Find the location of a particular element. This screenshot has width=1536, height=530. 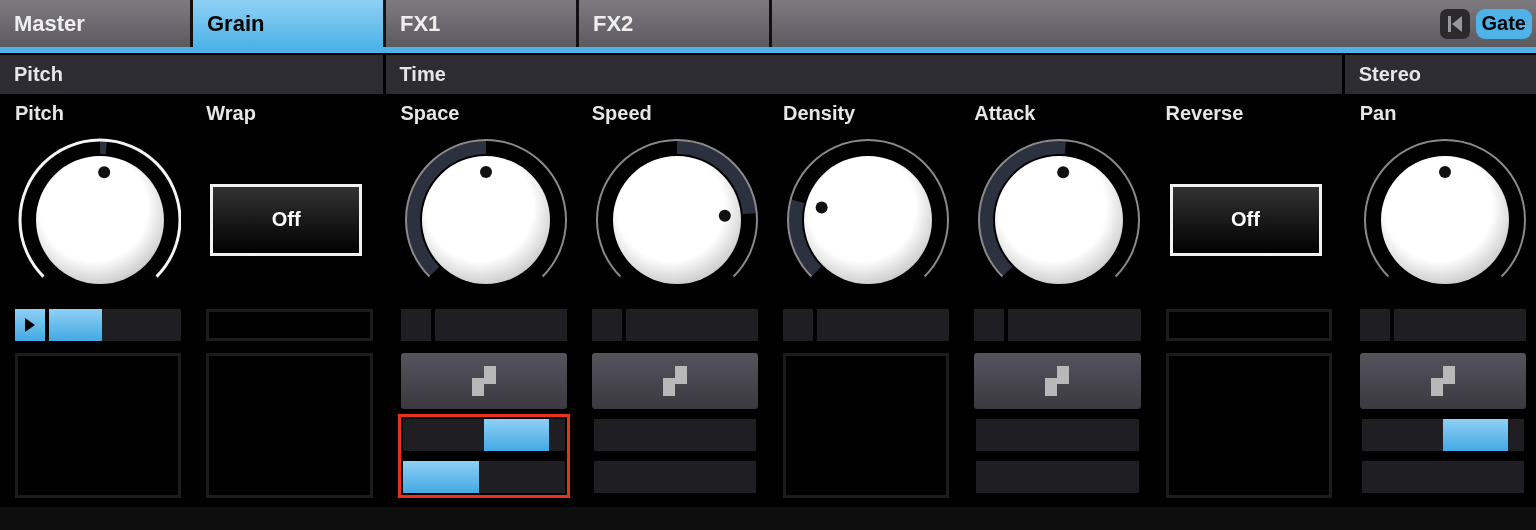

control-label: Space is located at coordinates (430, 114).